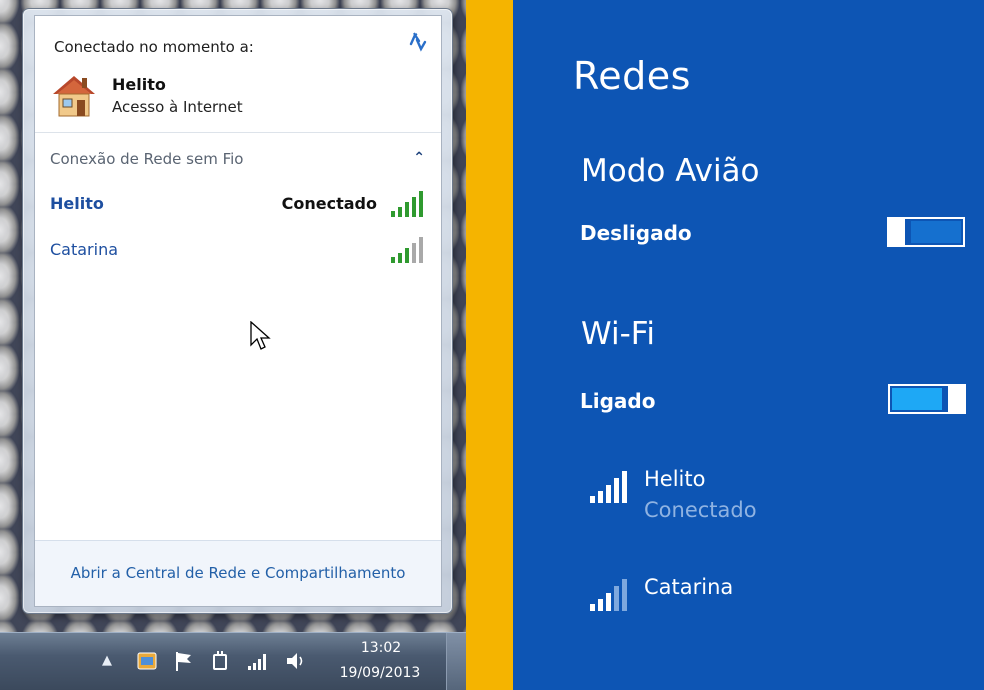 The width and height of the screenshot is (984, 690). I want to click on current-network-name: Helito, so click(139, 84).